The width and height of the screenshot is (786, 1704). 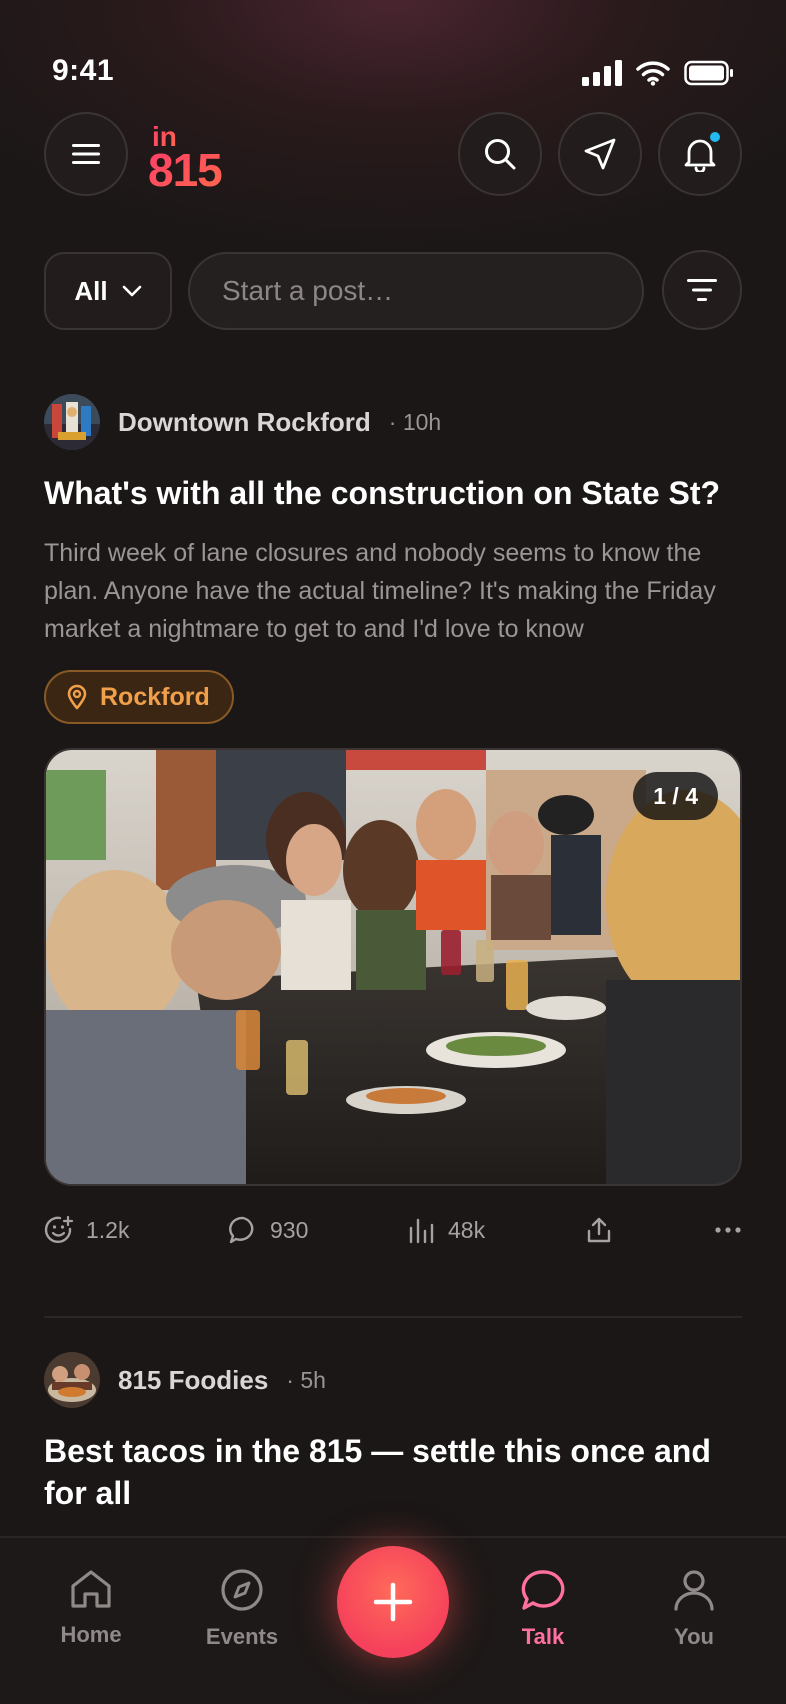 I want to click on bottom-tab-bar: Home Events Talk You, so click(x=393, y=1620).